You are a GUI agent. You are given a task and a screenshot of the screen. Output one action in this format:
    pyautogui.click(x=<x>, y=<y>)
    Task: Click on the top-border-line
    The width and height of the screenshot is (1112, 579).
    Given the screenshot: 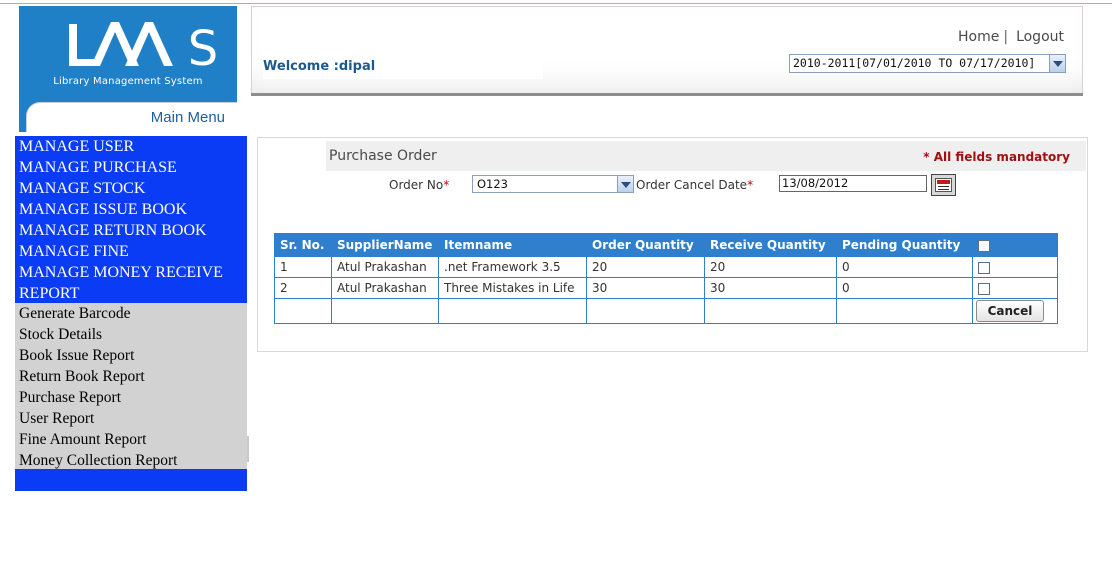 What is the action you would take?
    pyautogui.click(x=556, y=3)
    